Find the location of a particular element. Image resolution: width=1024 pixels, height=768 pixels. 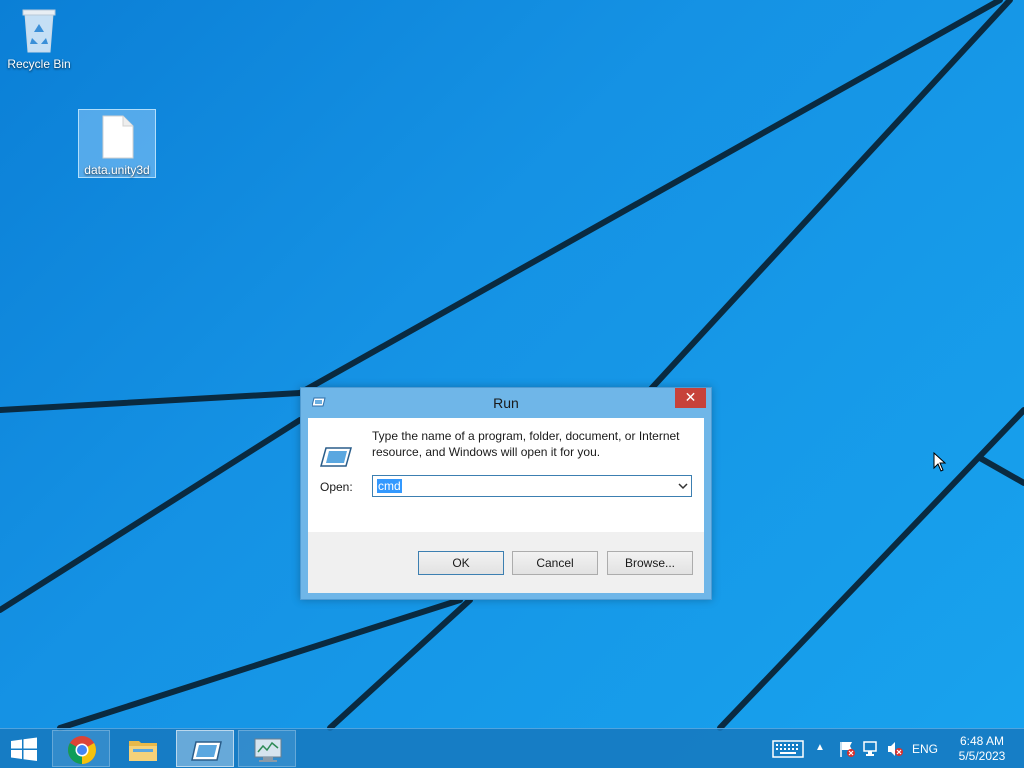

data-unity3d-label: data.unity3d is located at coordinates (117, 170).